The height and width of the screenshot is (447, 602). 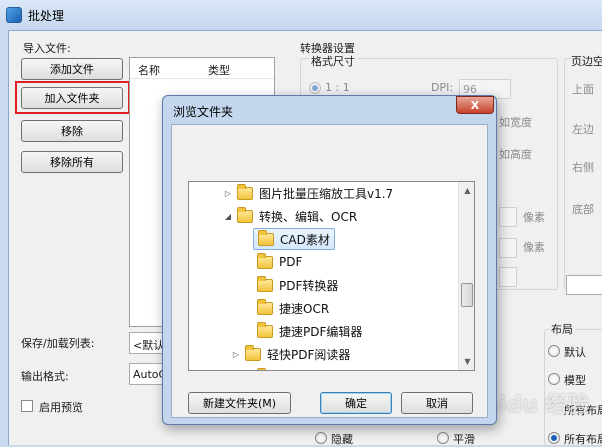 What do you see at coordinates (203, 112) in the screenshot?
I see `dialog-title: 浏览文件夹` at bounding box center [203, 112].